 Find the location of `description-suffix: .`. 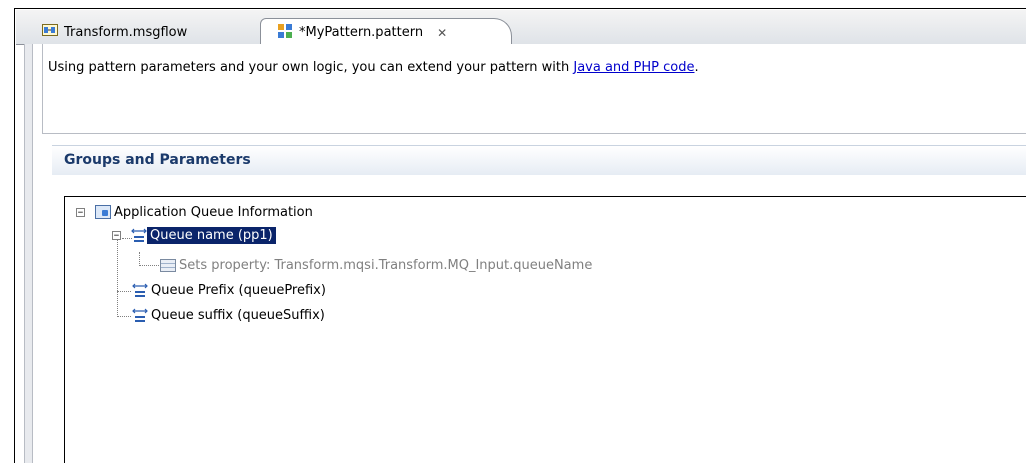

description-suffix: . is located at coordinates (696, 67).